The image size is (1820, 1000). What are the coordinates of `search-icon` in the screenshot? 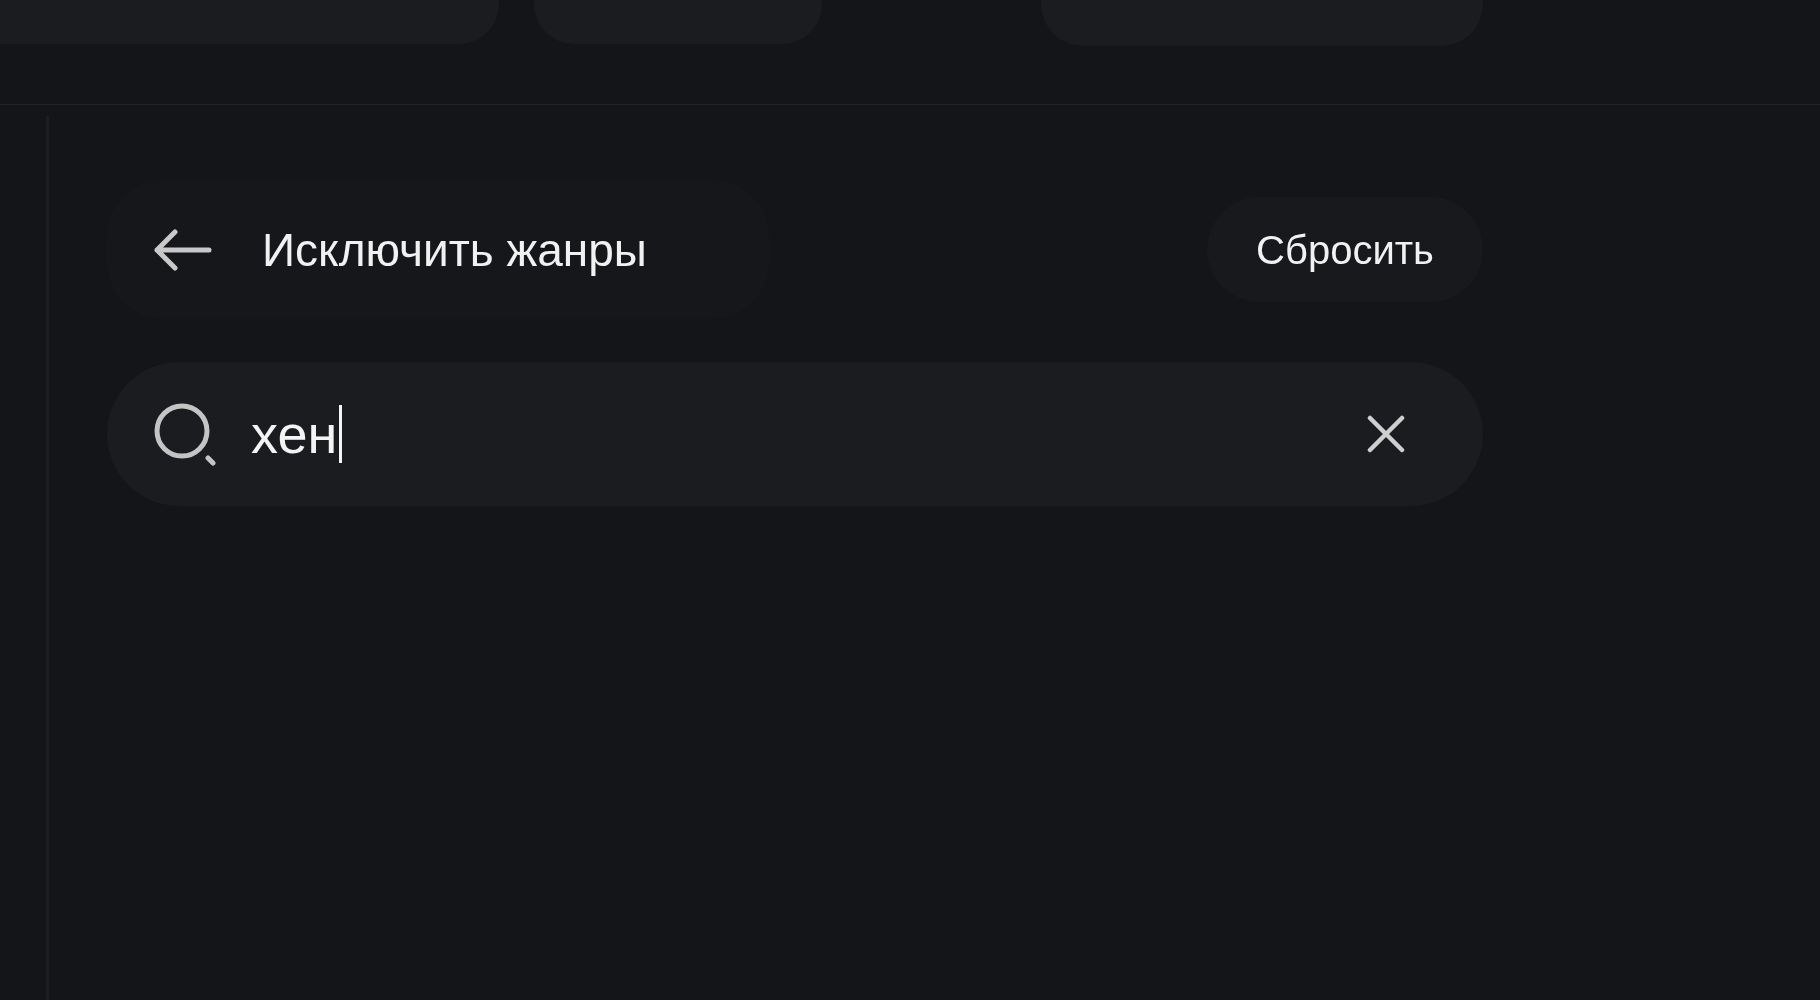 It's located at (185, 434).